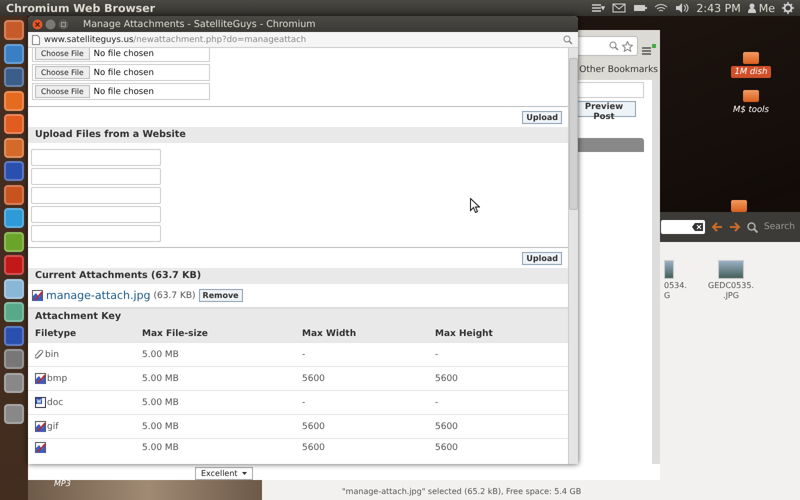 The width and height of the screenshot is (800, 500). What do you see at coordinates (62, 483) in the screenshot?
I see `file-label: MP3` at bounding box center [62, 483].